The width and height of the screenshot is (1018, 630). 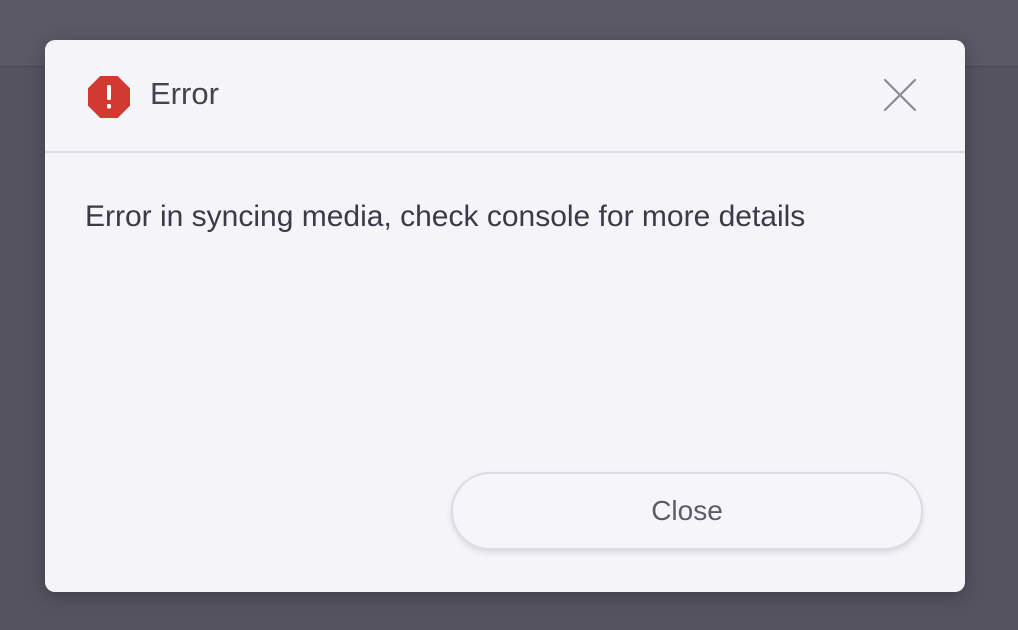 I want to click on close-icon, so click(x=900, y=95).